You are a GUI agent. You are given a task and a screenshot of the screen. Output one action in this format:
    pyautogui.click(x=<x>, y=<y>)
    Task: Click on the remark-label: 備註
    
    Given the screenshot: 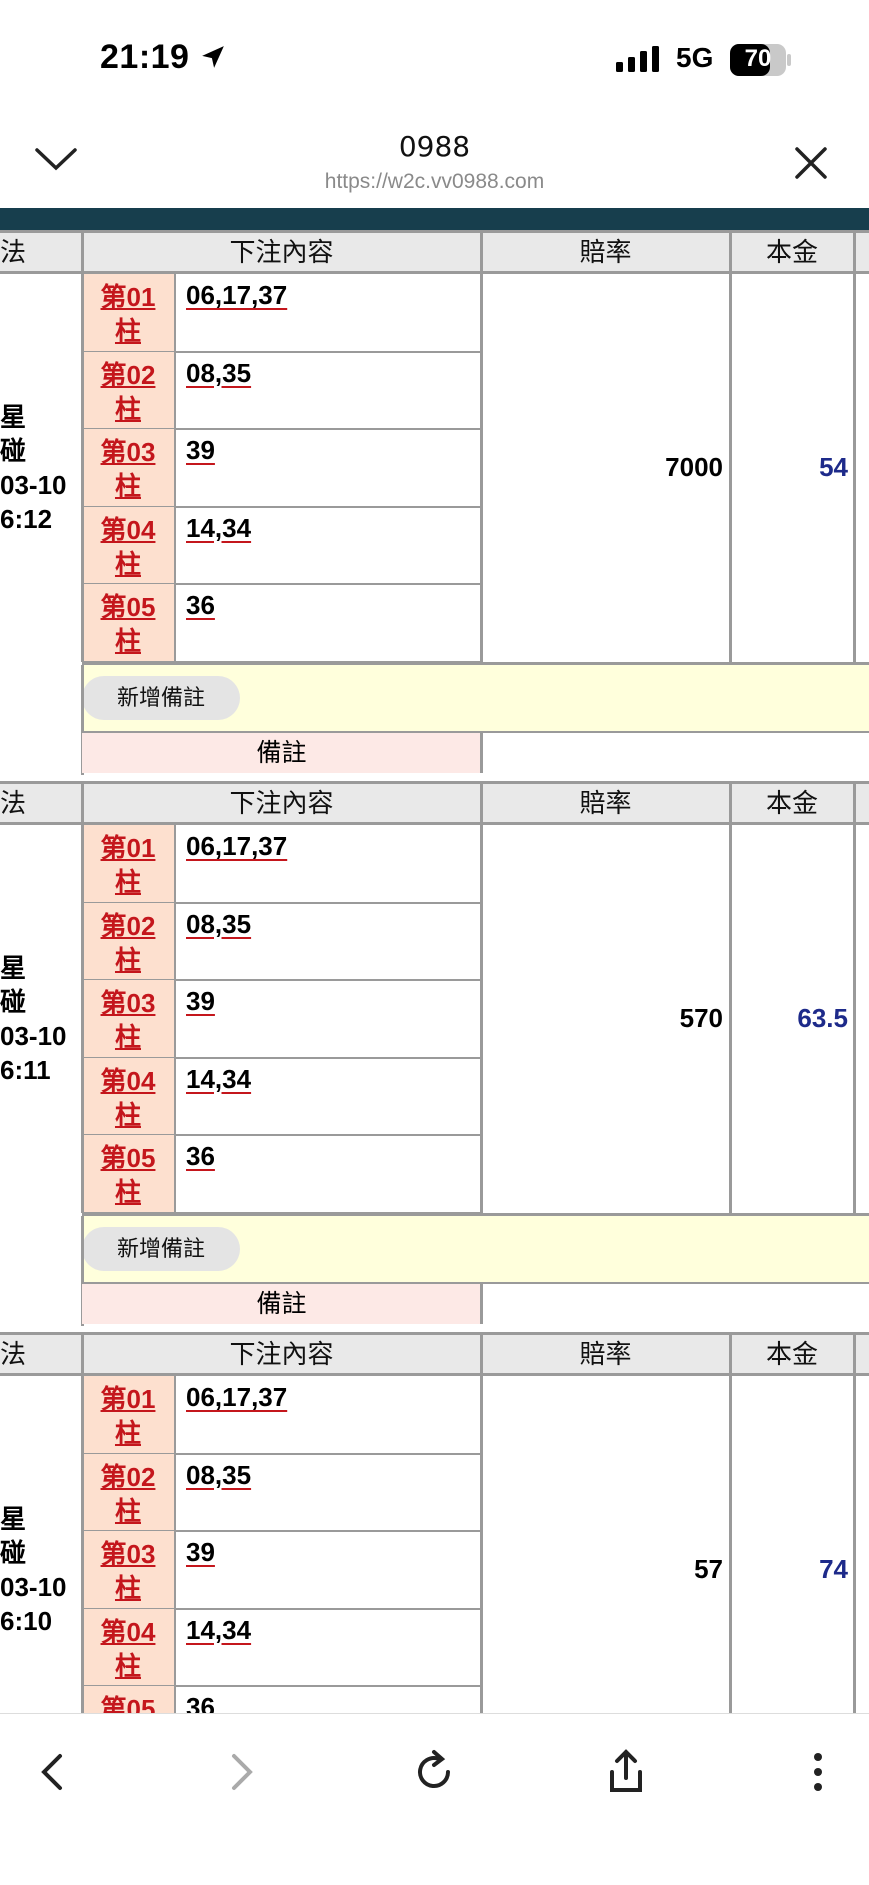 What is the action you would take?
    pyautogui.click(x=281, y=752)
    